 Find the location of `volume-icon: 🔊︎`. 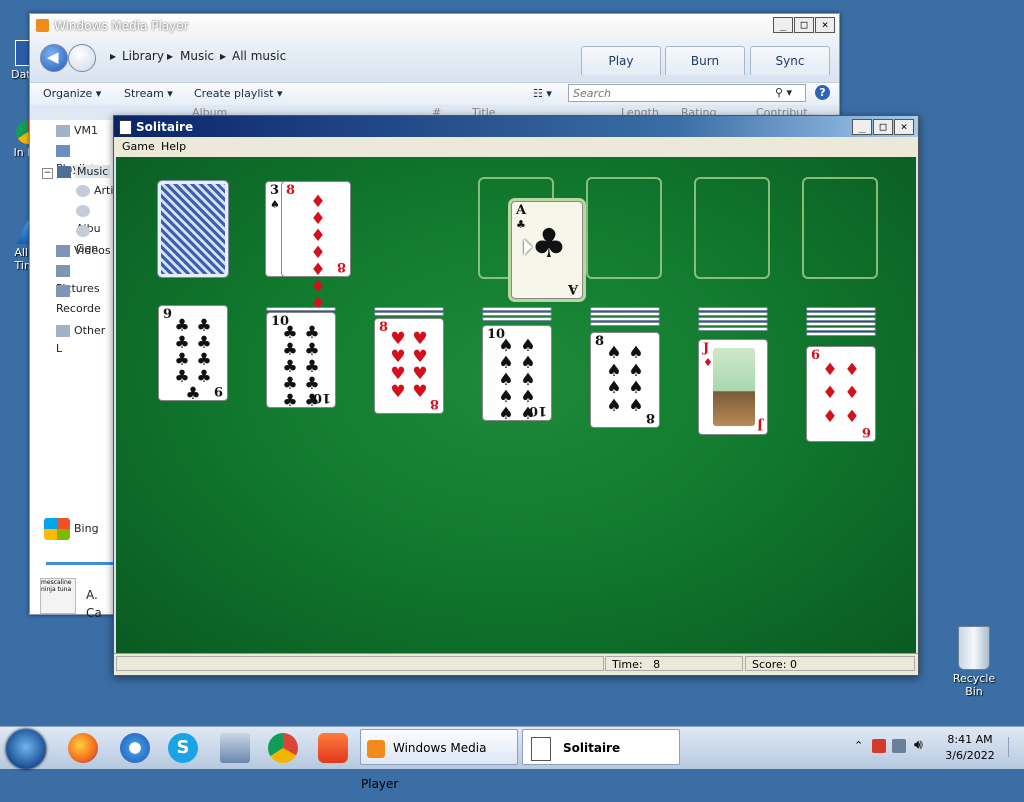

volume-icon: 🔊︎ is located at coordinates (918, 745).